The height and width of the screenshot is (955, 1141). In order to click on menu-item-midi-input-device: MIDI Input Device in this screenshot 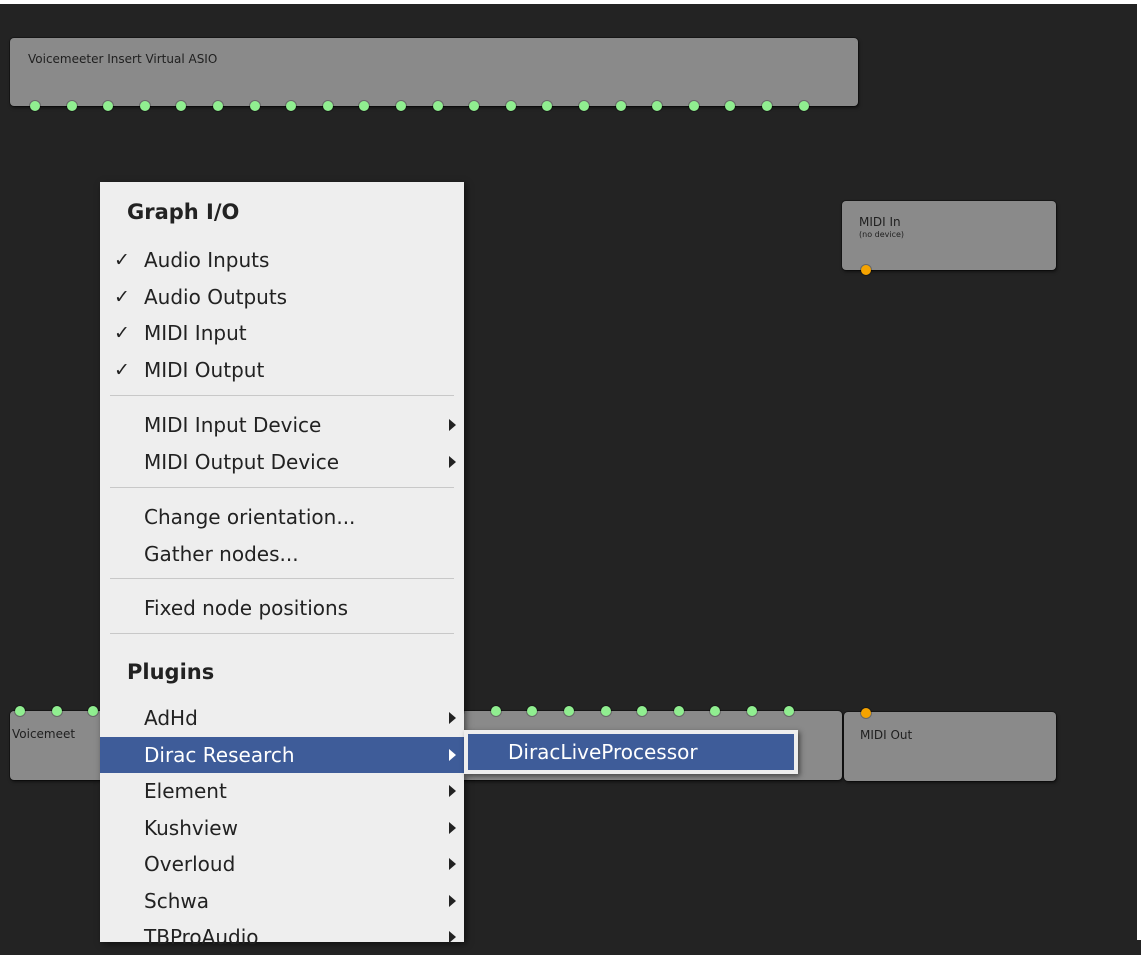, I will do `click(282, 425)`.